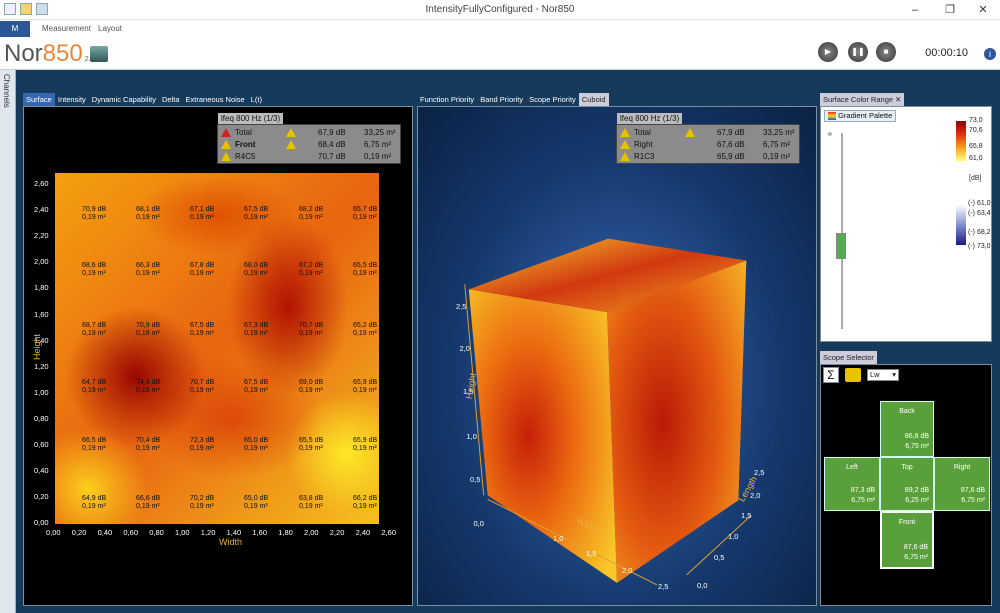  What do you see at coordinates (365, 503) in the screenshot?
I see `heatmap-cell-label: 66,2 dB 0,19 m²` at bounding box center [365, 503].